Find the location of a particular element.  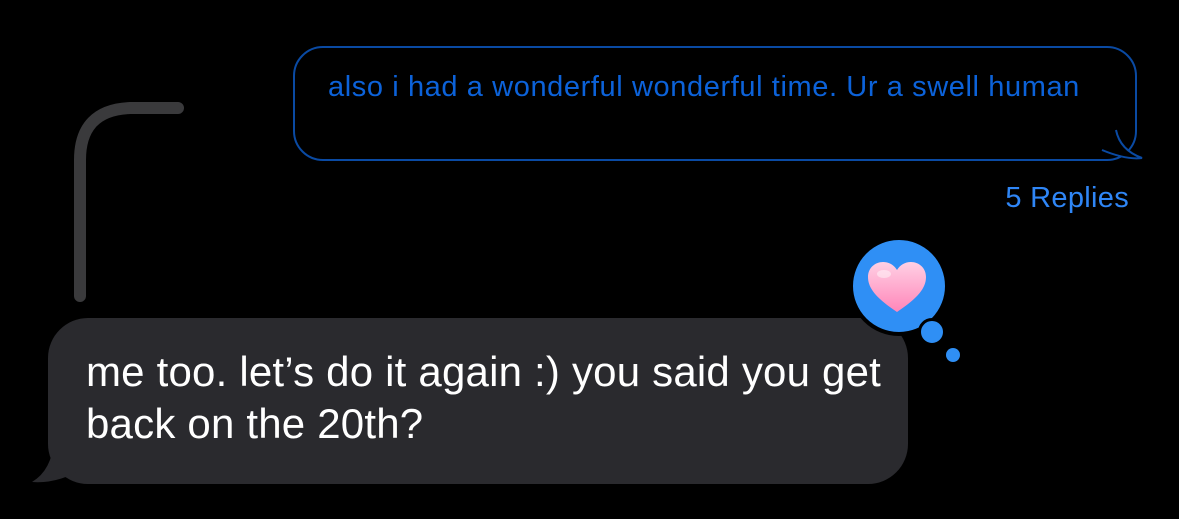

replies-link: 5 Replies is located at coordinates (1067, 198).